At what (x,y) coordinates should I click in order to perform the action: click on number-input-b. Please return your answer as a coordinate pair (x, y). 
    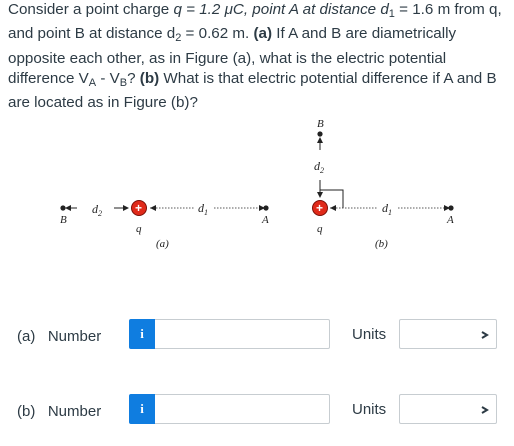
    Looking at the image, I should click on (242, 409).